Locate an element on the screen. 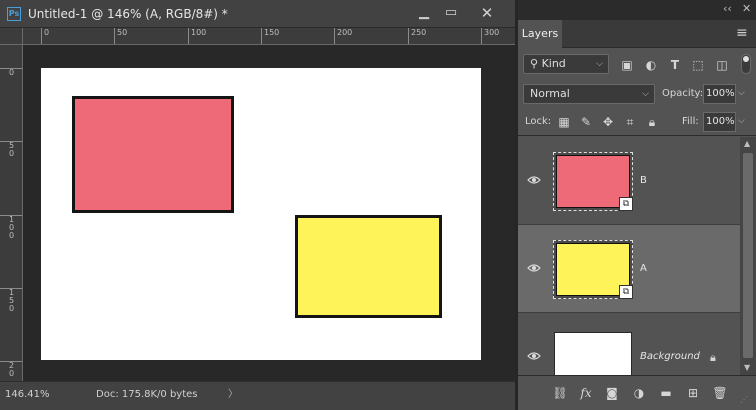 The width and height of the screenshot is (756, 410). layer-row-background: Background 🔒︎ is located at coordinates (629, 344).